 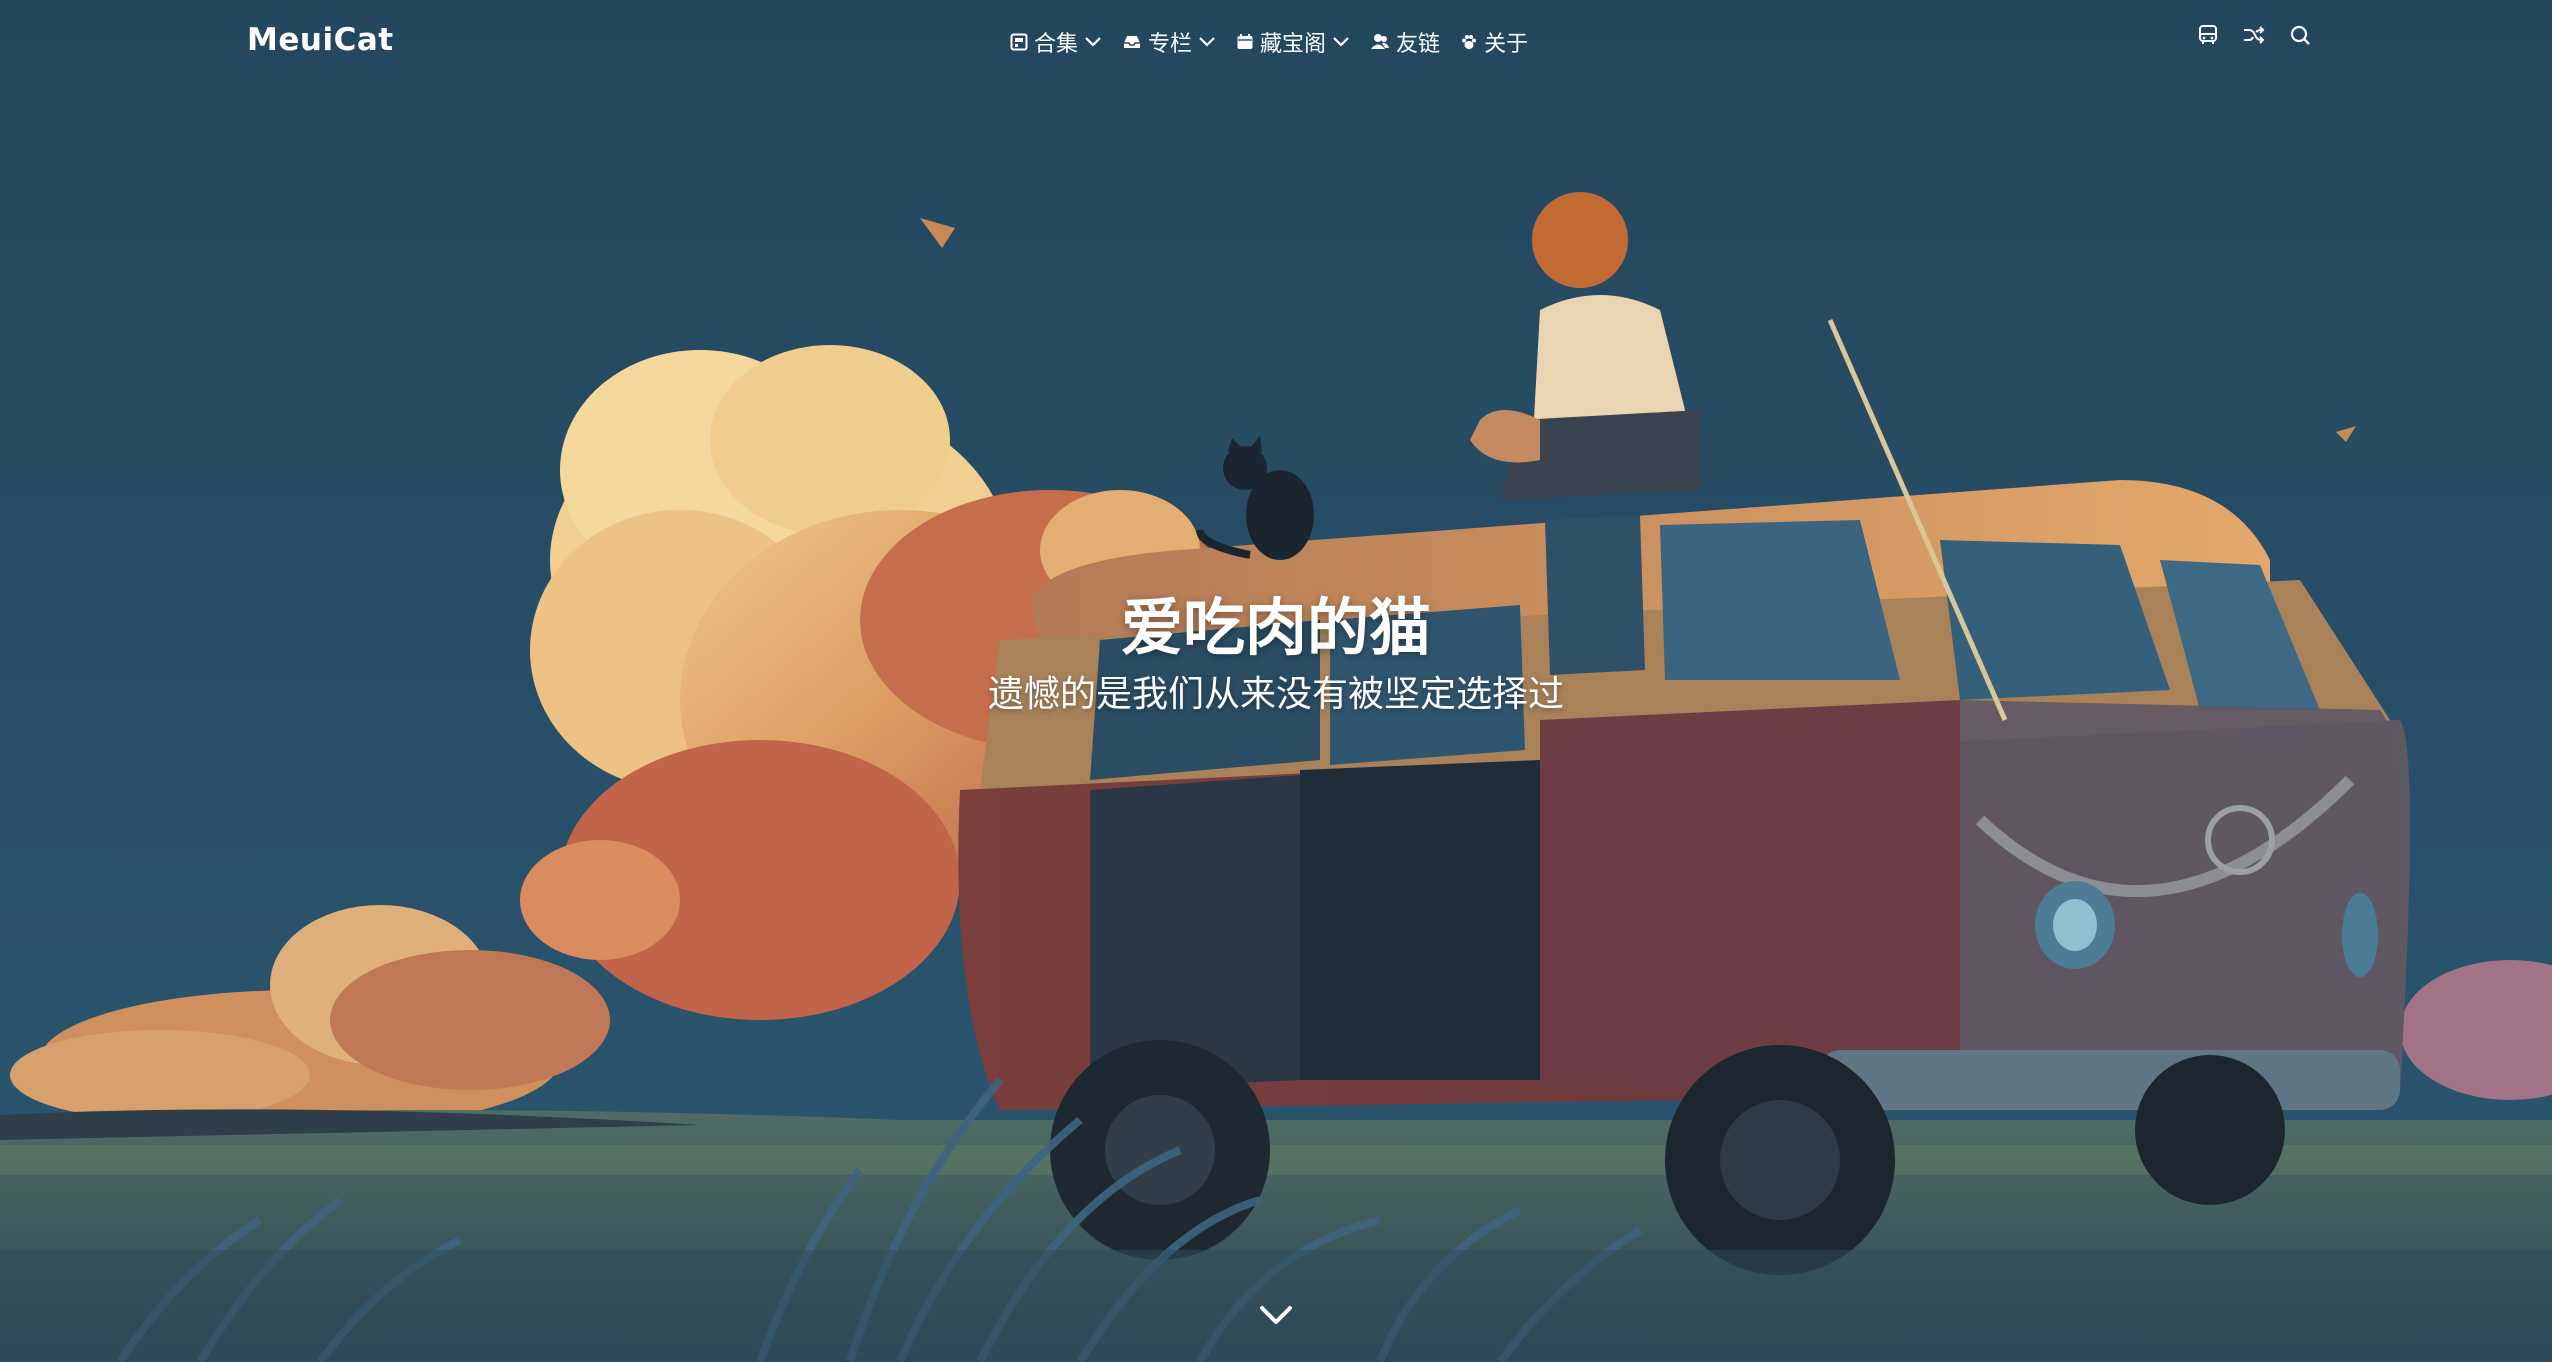 I want to click on shuffle-icon, so click(x=2254, y=37).